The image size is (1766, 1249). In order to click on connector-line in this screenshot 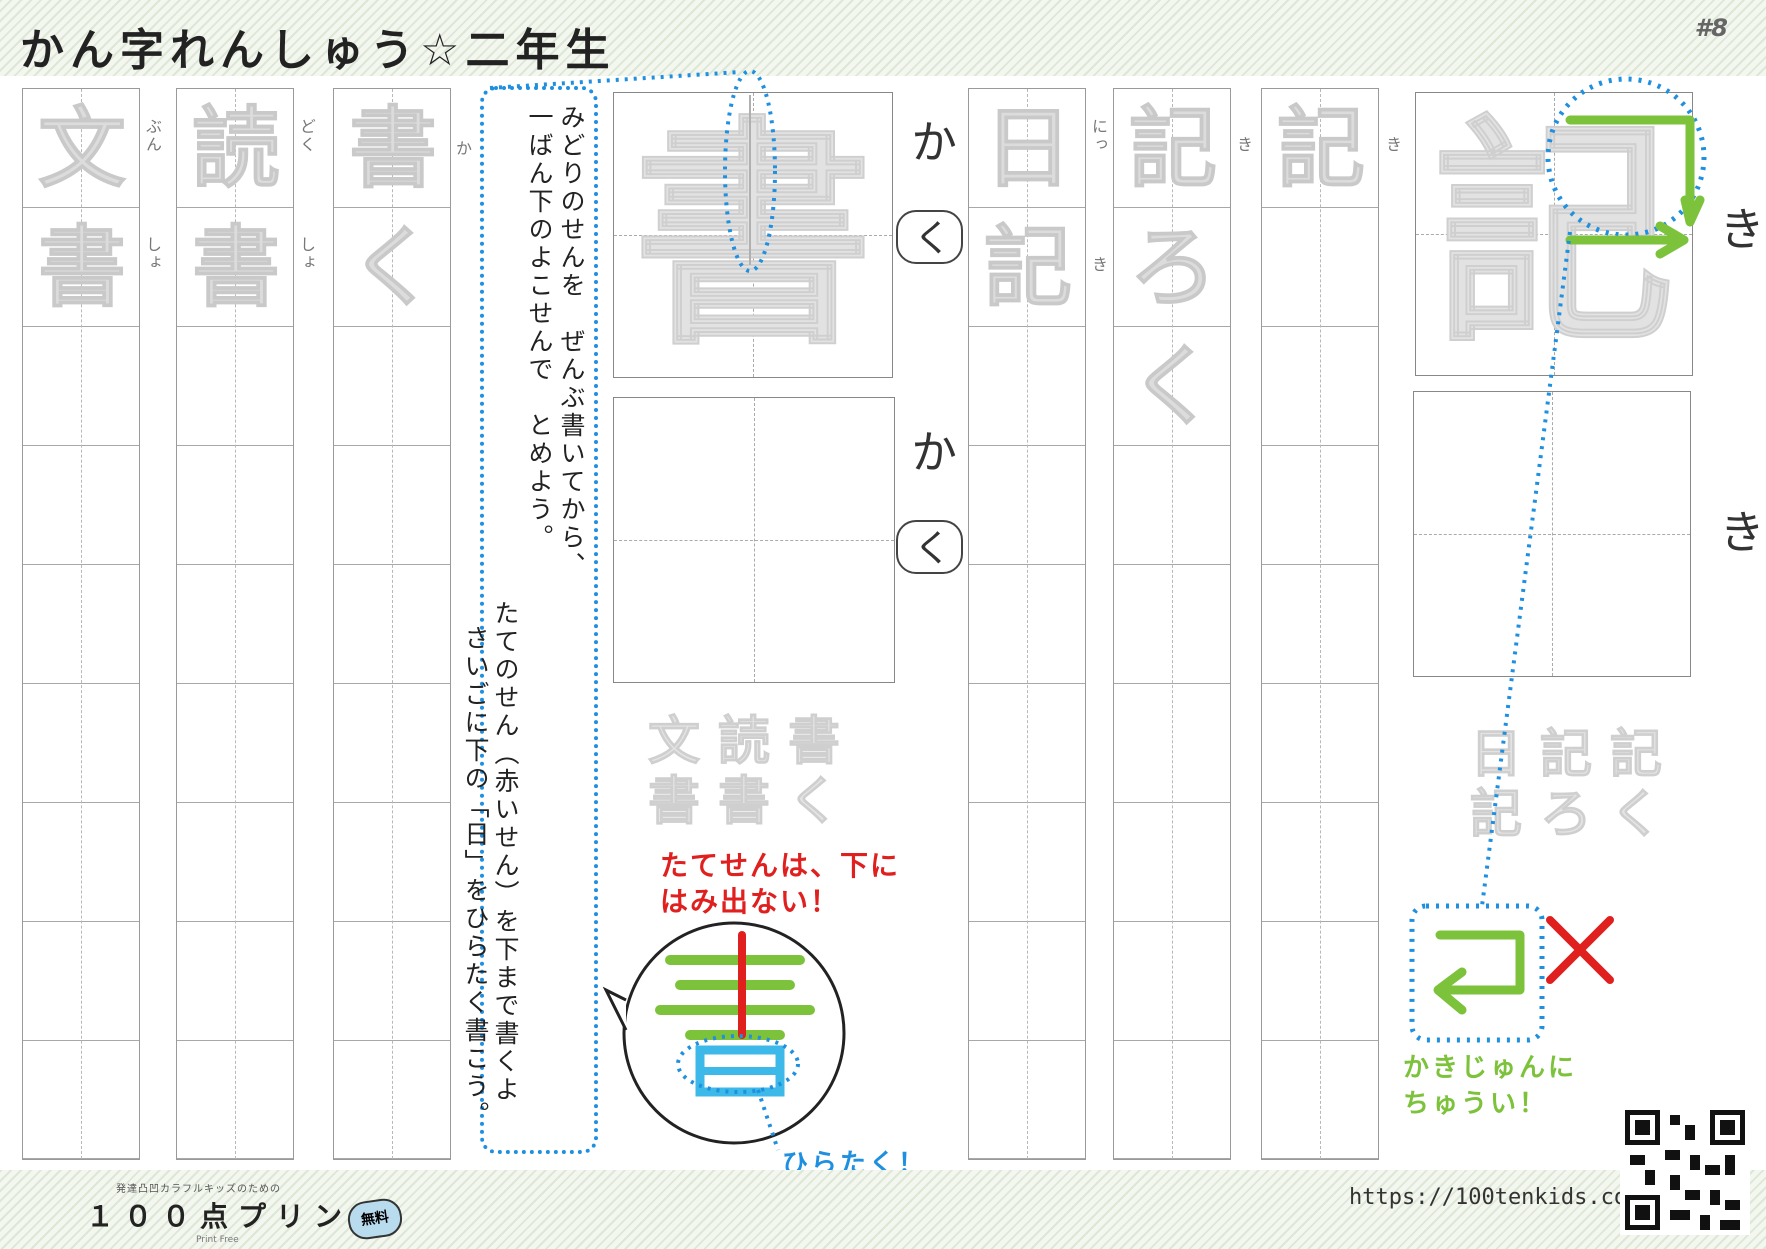, I will do `click(615, 80)`.